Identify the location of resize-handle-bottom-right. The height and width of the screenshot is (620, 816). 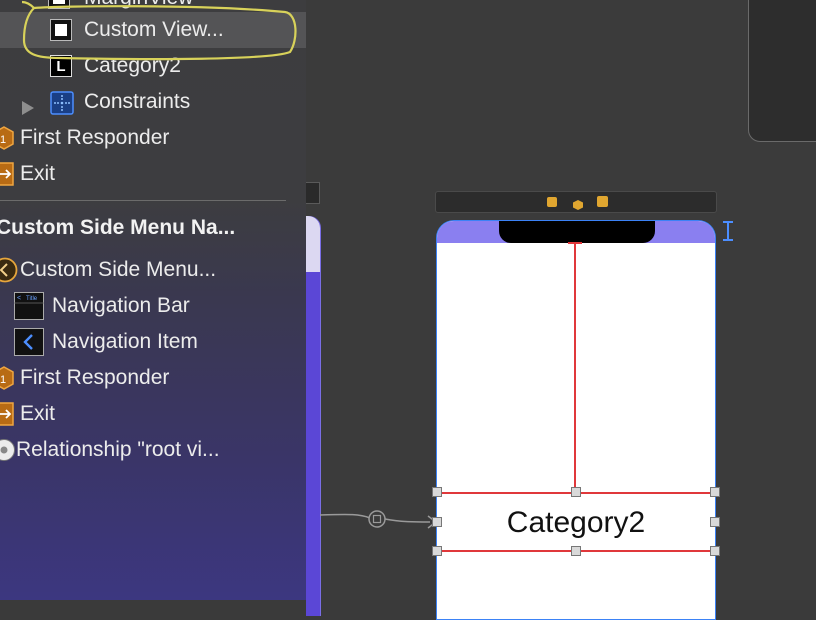
(715, 551).